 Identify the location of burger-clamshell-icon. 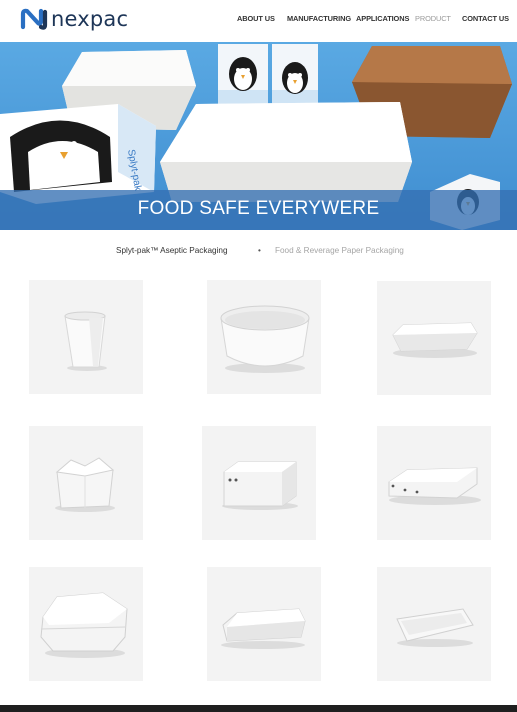
(84, 625).